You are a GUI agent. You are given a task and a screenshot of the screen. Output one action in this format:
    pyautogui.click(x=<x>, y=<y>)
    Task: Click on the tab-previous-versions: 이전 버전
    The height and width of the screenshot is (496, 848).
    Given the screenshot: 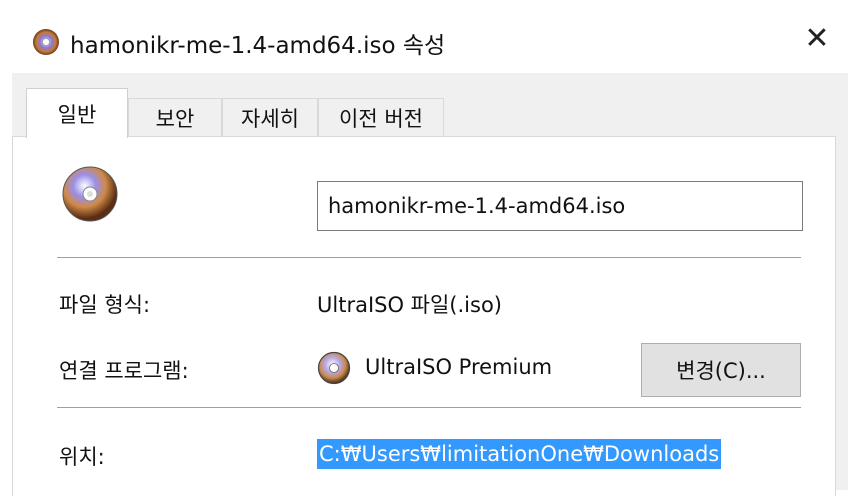 What is the action you would take?
    pyautogui.click(x=381, y=117)
    